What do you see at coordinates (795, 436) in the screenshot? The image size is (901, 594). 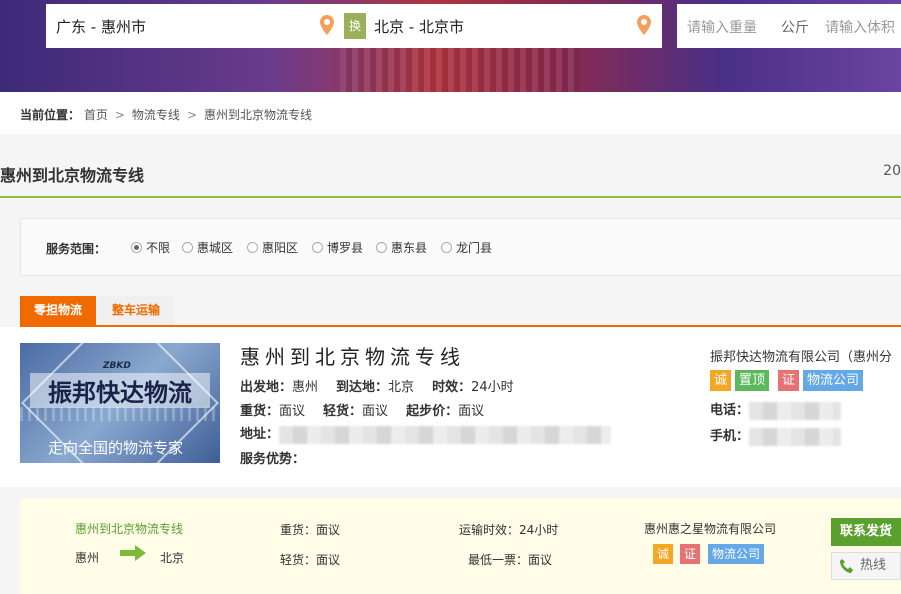 I see `mobile-redacted` at bounding box center [795, 436].